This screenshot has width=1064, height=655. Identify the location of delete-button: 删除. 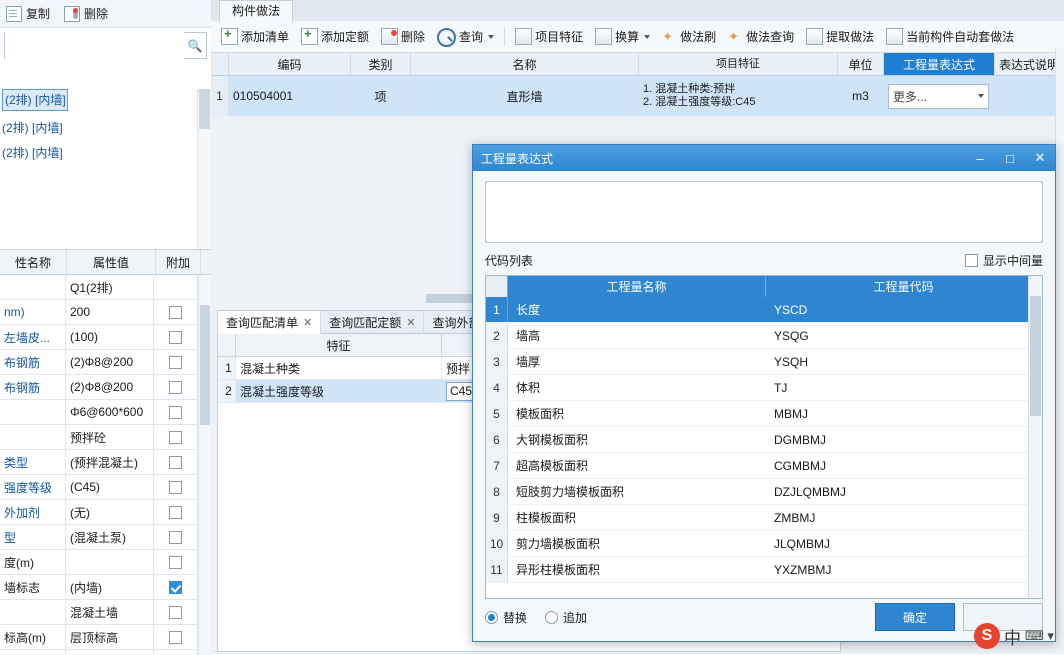
(86, 13).